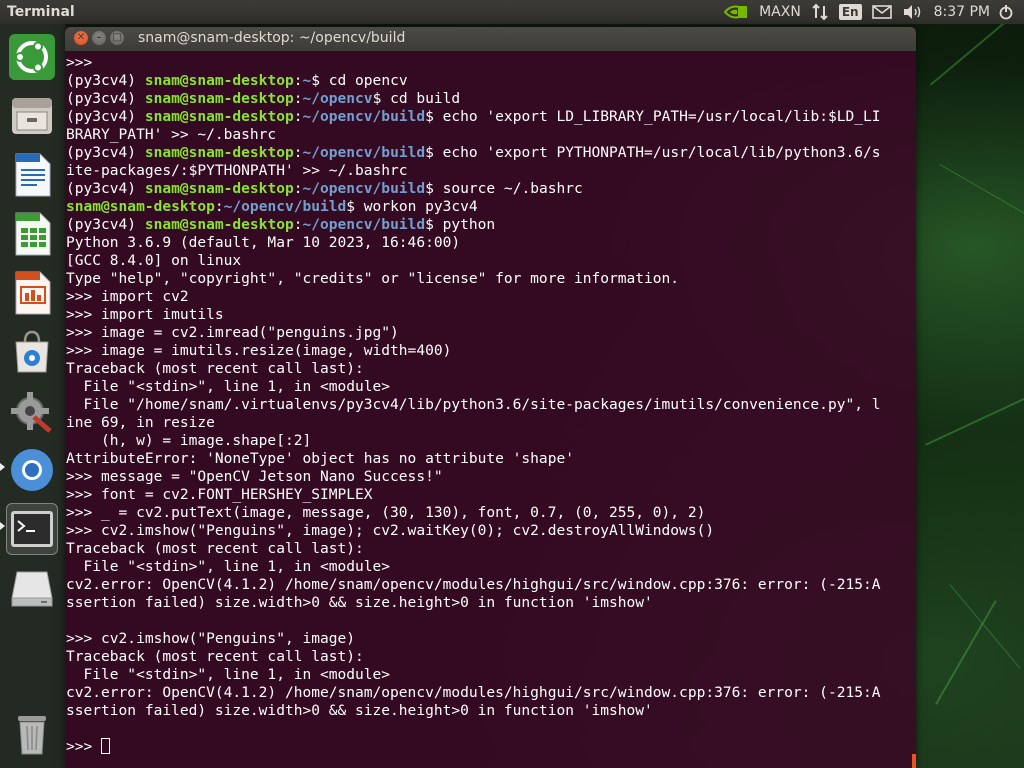  I want to click on volume-icon, so click(913, 12).